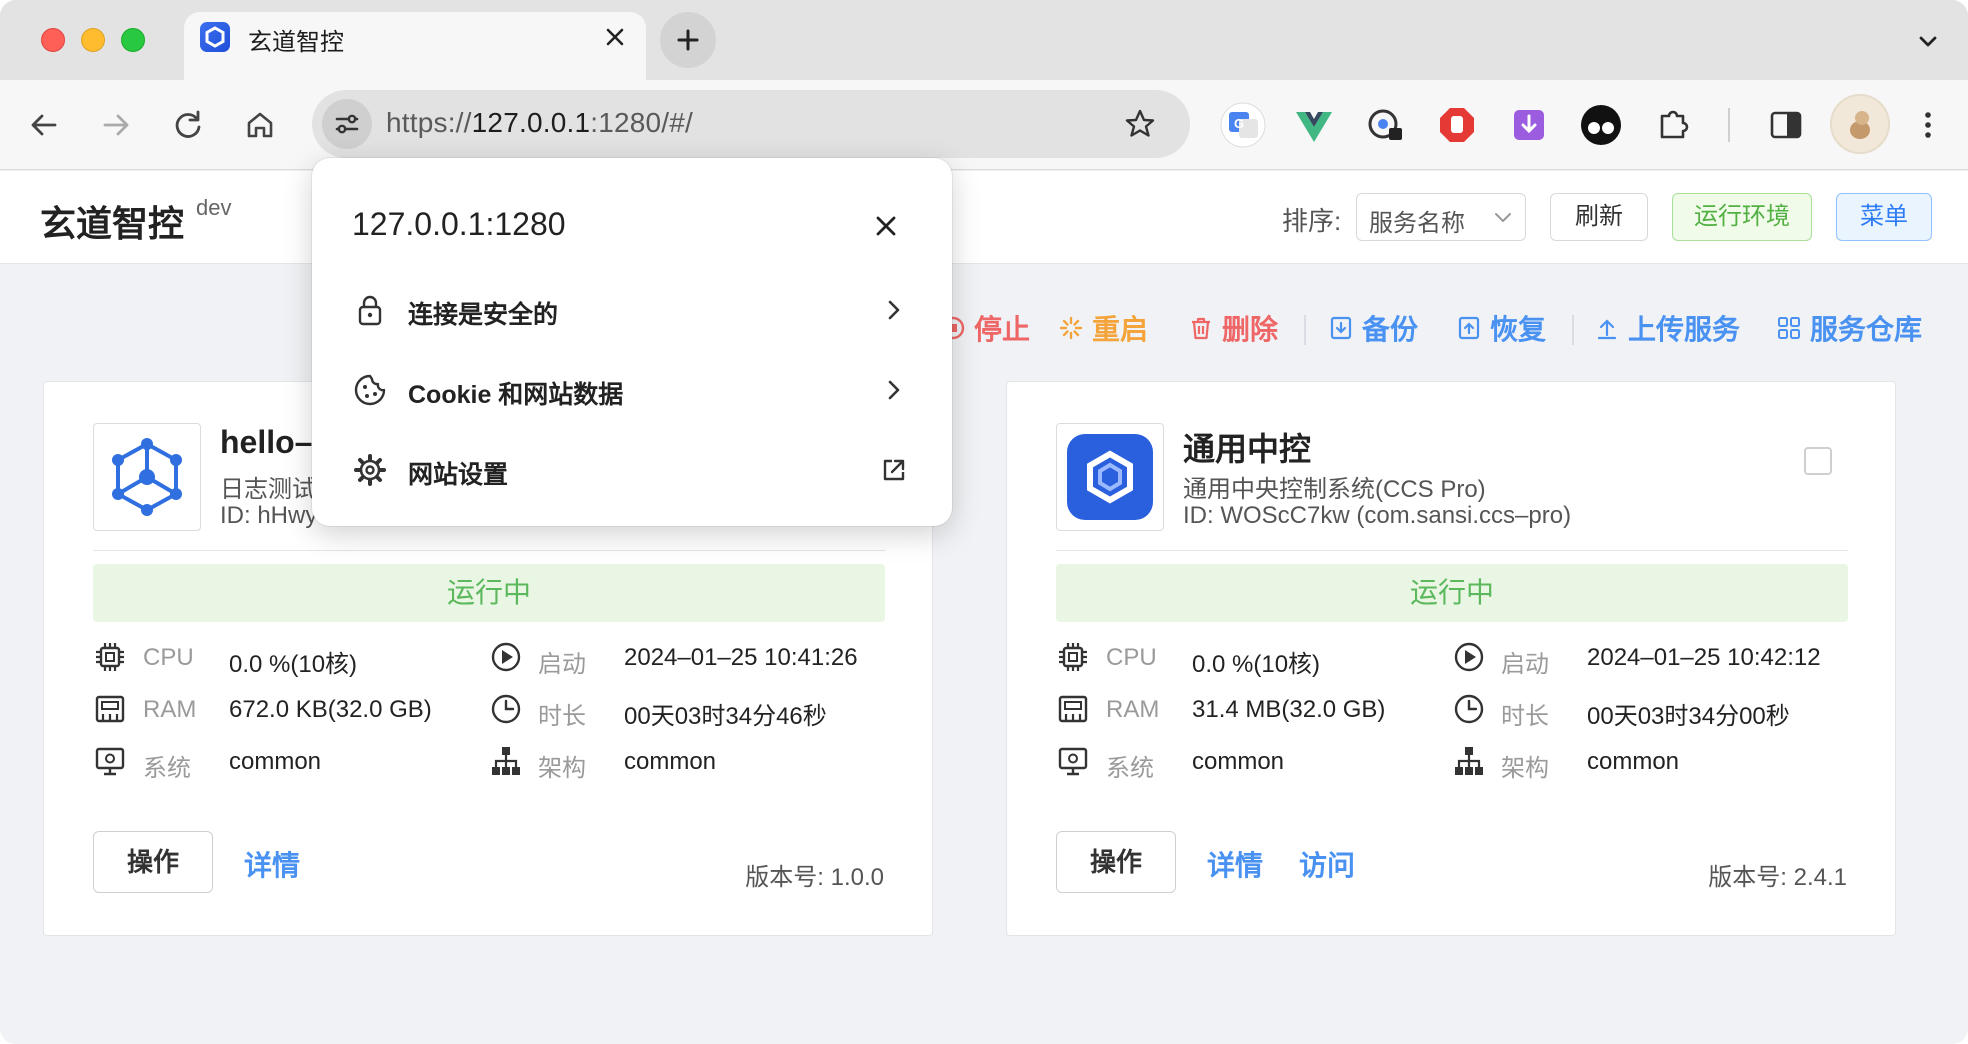 This screenshot has width=1968, height=1044. Describe the element at coordinates (1417, 223) in the screenshot. I see `sort-value: 服务名称` at that location.